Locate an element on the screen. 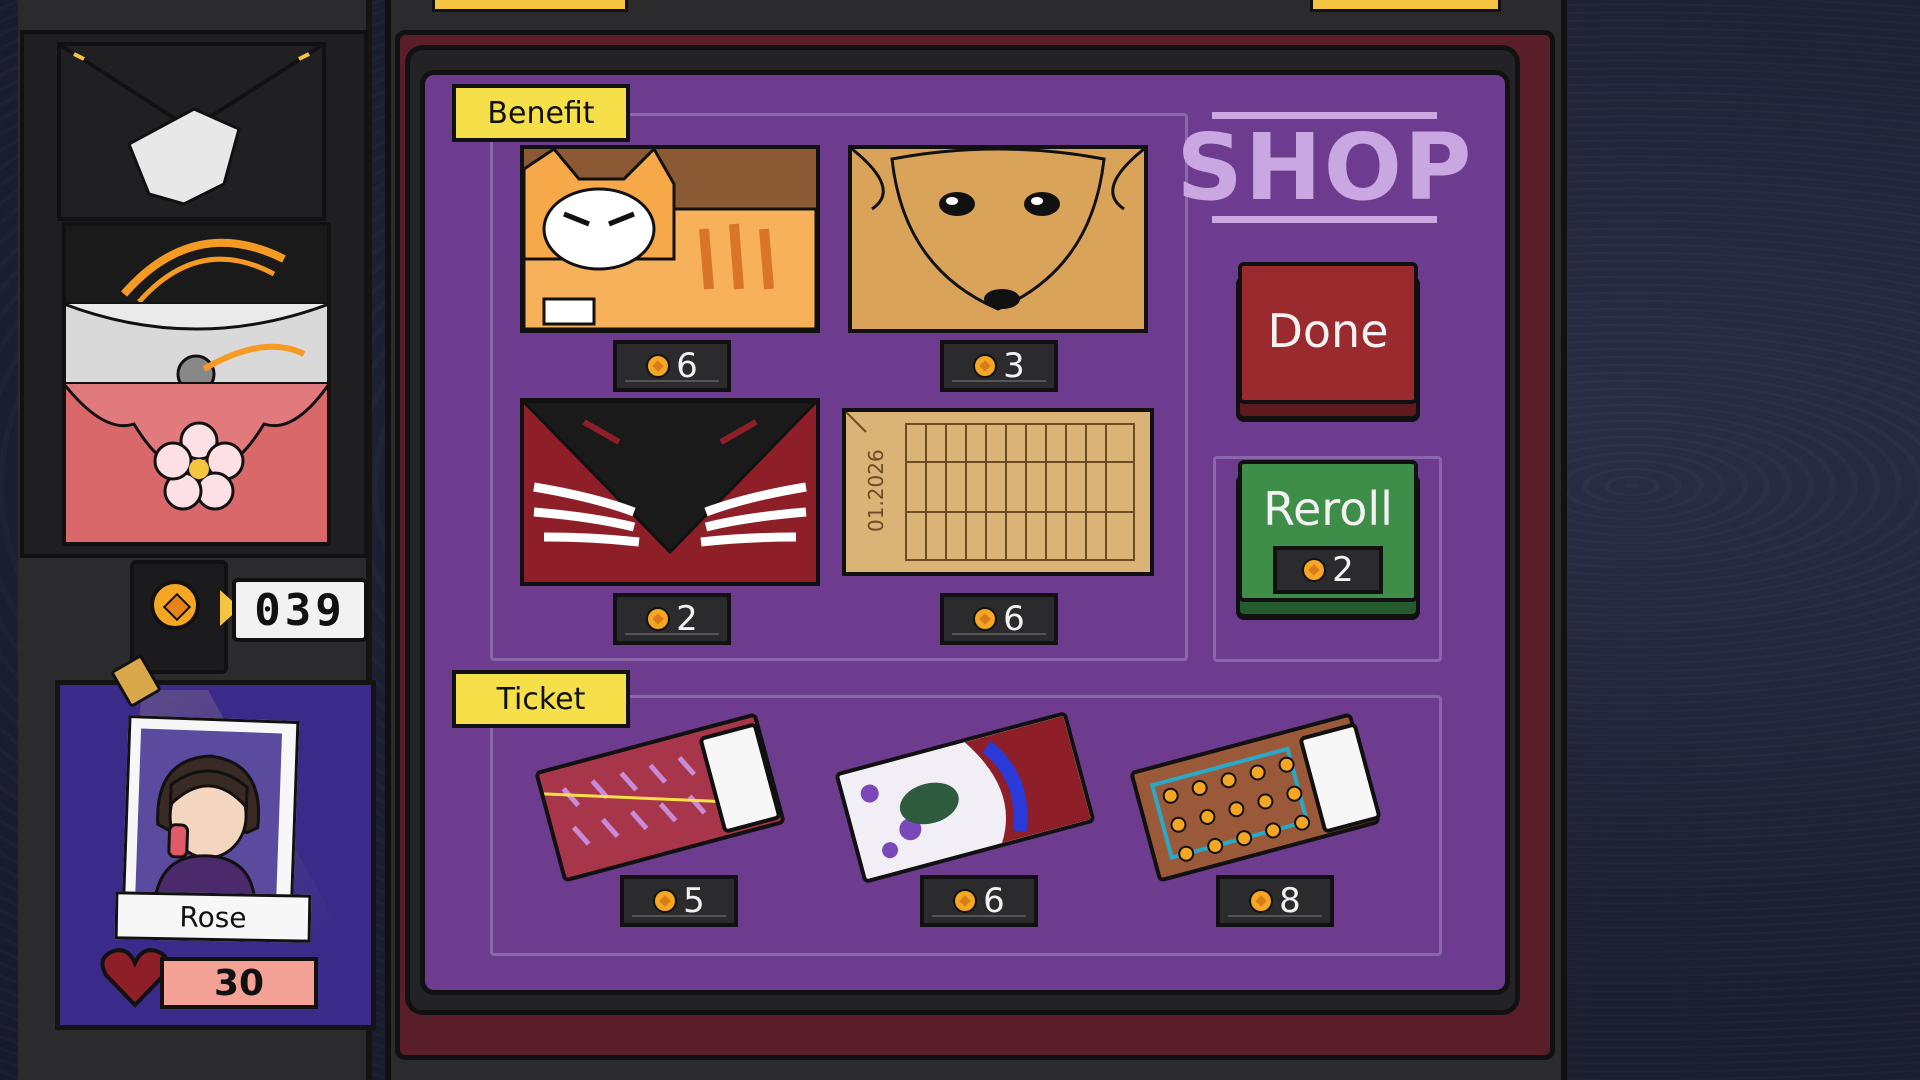 Image resolution: width=1920 pixels, height=1080 pixels. done-button: Done is located at coordinates (1328, 333).